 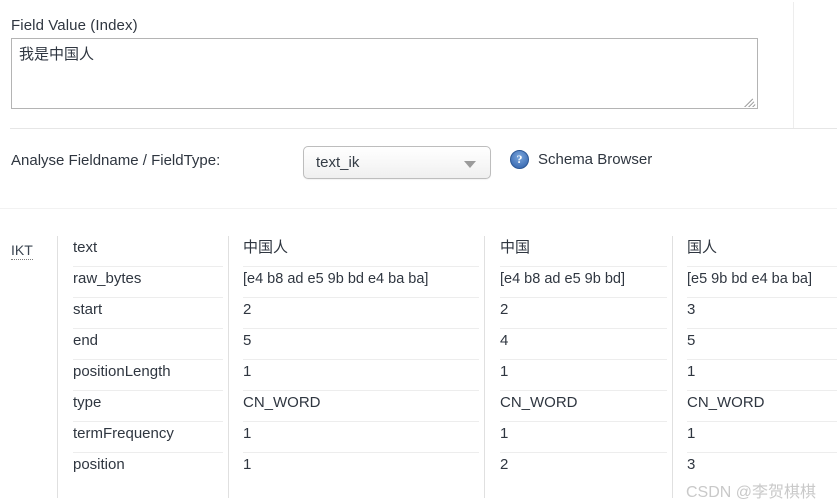 What do you see at coordinates (148, 344) in the screenshot?
I see `table-row: end` at bounding box center [148, 344].